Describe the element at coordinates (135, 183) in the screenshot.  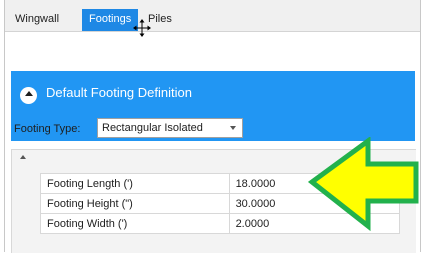
I see `property-name: Footing Length (')` at that location.